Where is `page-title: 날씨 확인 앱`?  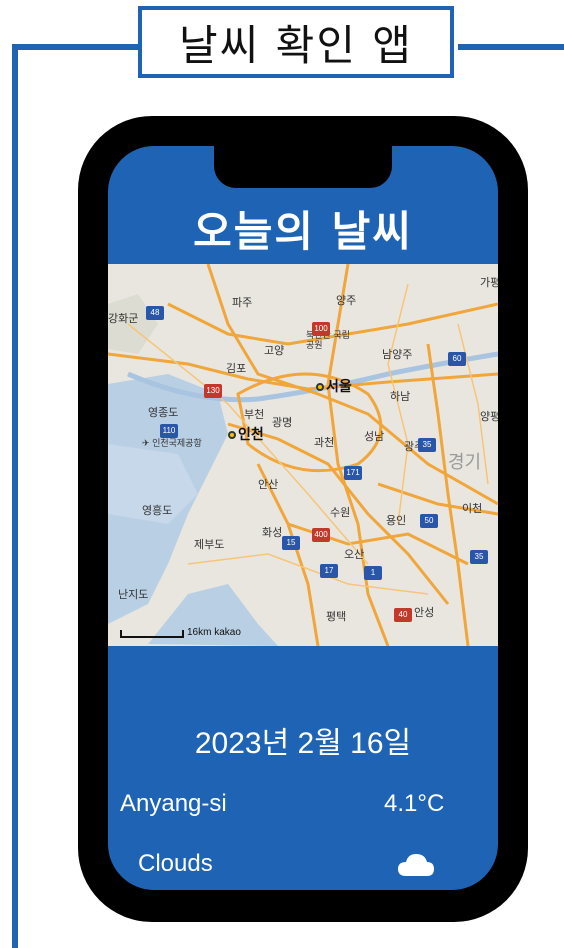
page-title: 날씨 확인 앱 is located at coordinates (296, 42).